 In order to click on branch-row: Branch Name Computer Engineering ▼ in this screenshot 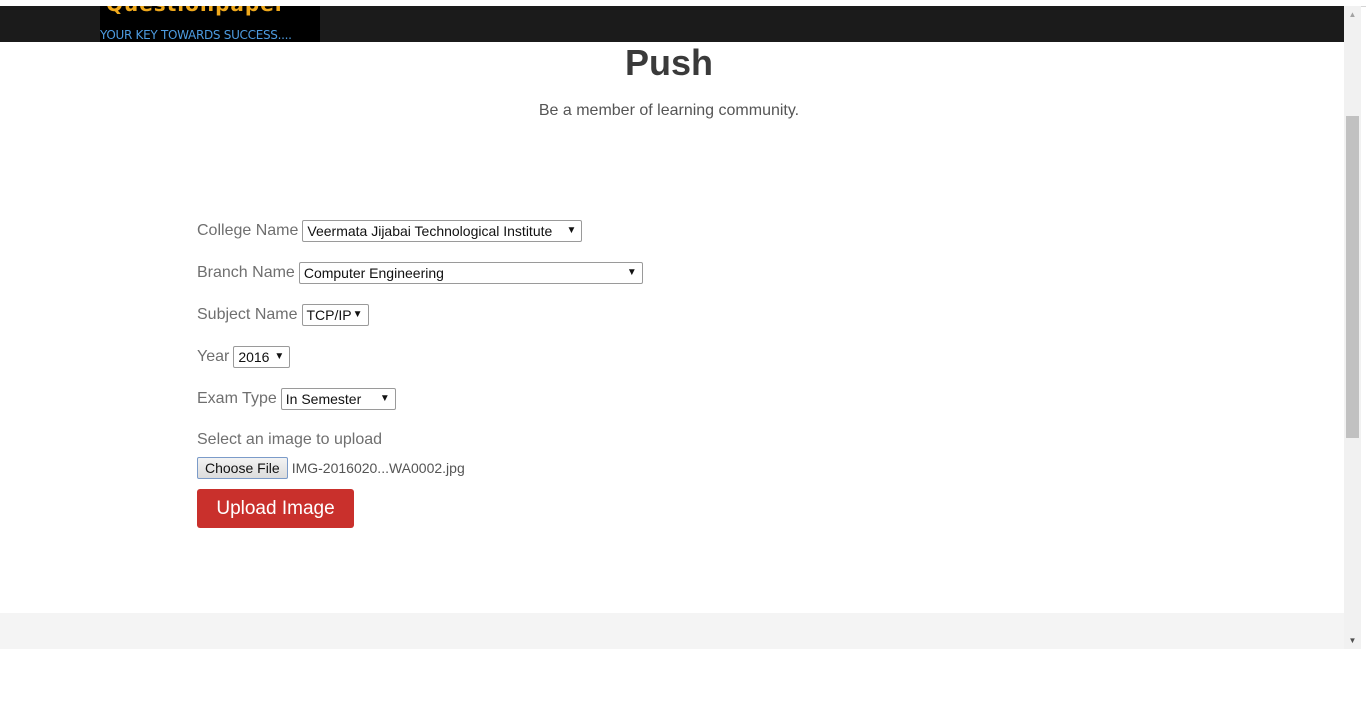, I will do `click(420, 273)`.